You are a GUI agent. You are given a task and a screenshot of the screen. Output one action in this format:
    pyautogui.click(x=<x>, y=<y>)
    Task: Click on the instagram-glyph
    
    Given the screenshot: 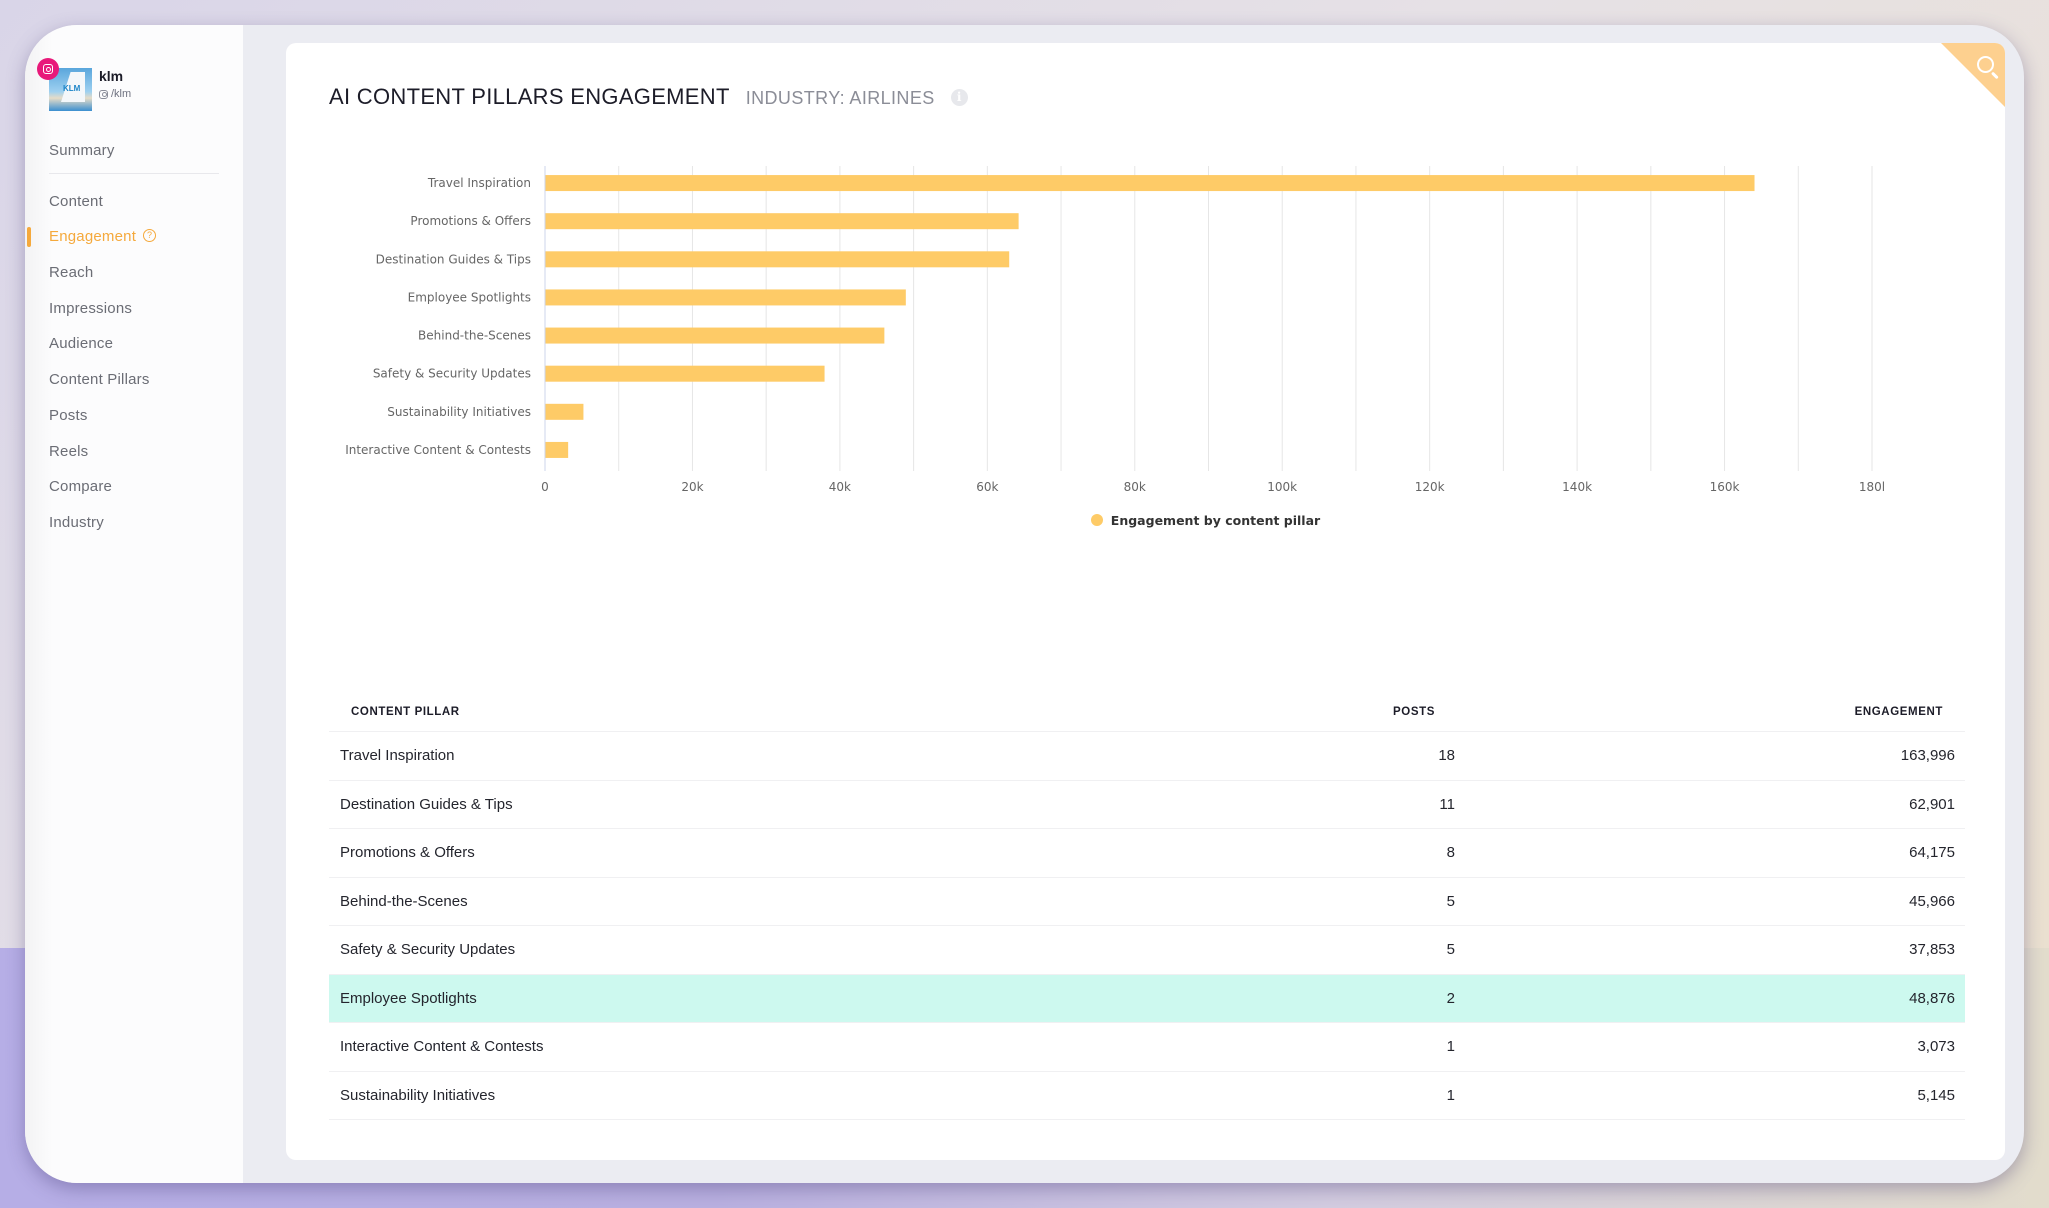 What is the action you would take?
    pyautogui.click(x=48, y=69)
    